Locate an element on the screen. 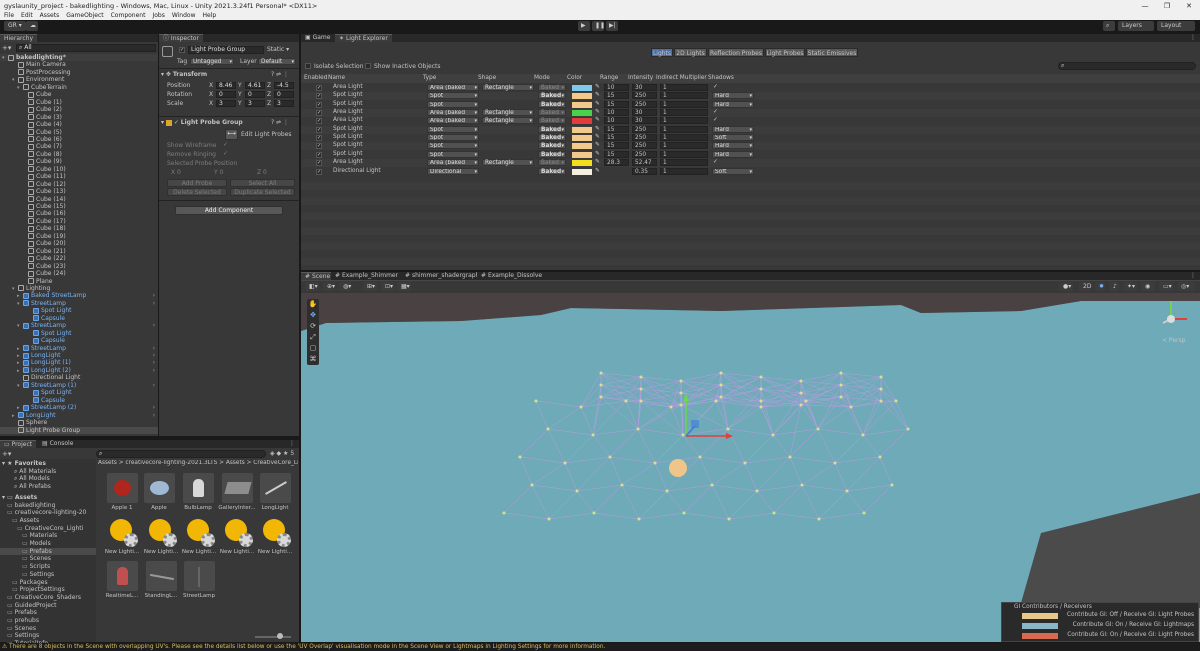 The image size is (1200, 651). grid-icon: ⊞▾ is located at coordinates (370, 286).